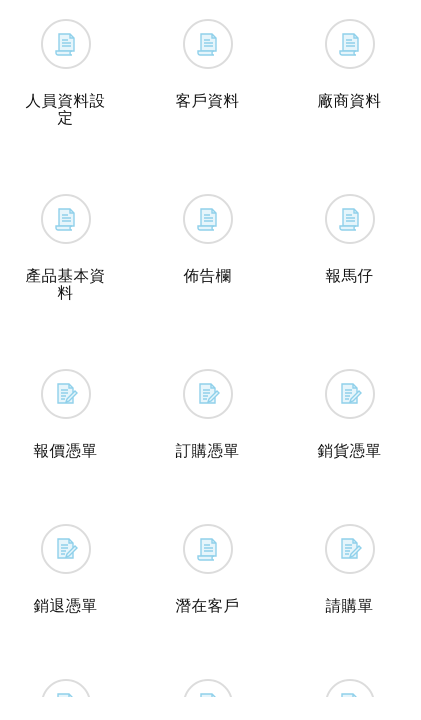 The height and width of the screenshot is (720, 421). I want to click on menu-label: 銷貨憑單, so click(349, 451).